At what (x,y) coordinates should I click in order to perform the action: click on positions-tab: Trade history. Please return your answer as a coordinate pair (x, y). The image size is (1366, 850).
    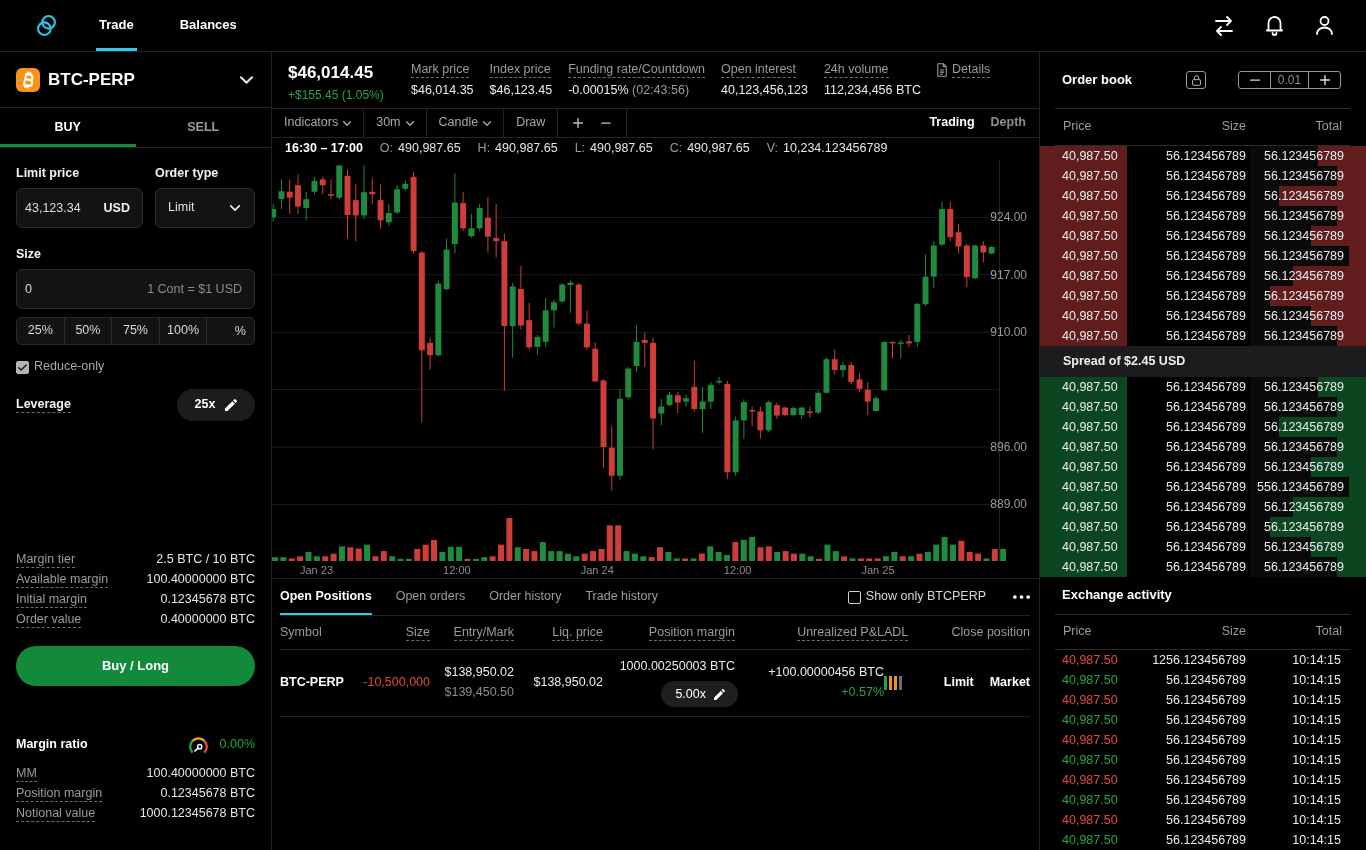
    Looking at the image, I should click on (621, 597).